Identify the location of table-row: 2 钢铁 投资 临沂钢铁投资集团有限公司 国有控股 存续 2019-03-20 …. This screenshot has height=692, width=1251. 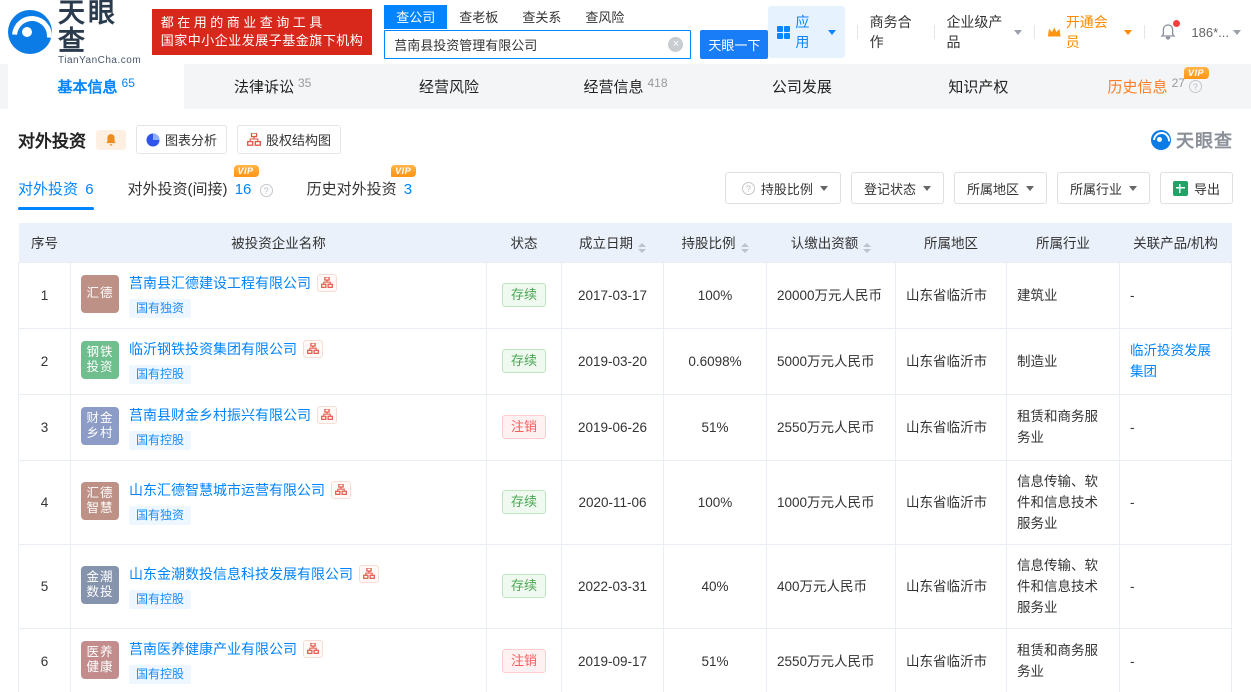
(625, 361).